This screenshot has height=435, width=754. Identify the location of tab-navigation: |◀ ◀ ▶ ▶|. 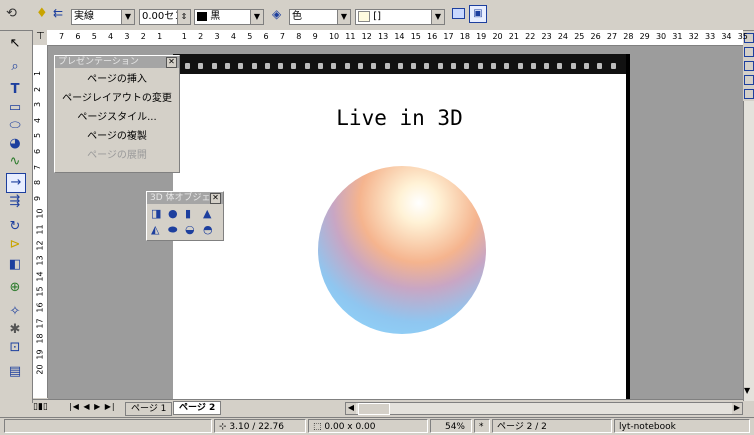
(92, 406).